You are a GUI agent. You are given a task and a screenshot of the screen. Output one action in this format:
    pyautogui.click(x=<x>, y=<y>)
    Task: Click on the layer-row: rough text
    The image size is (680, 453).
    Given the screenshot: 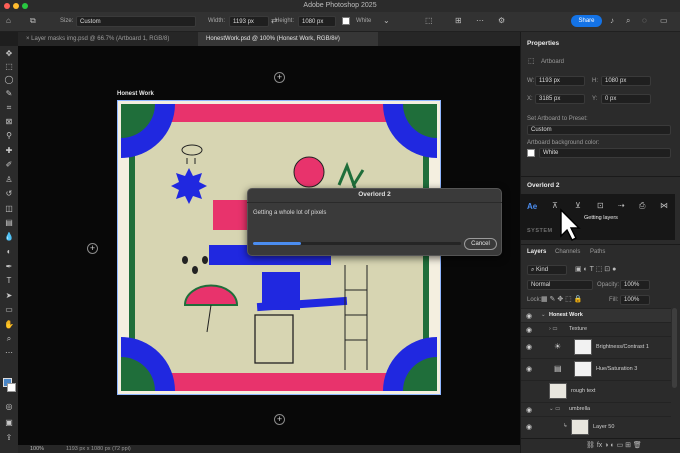 What is the action you would take?
    pyautogui.click(x=596, y=390)
    